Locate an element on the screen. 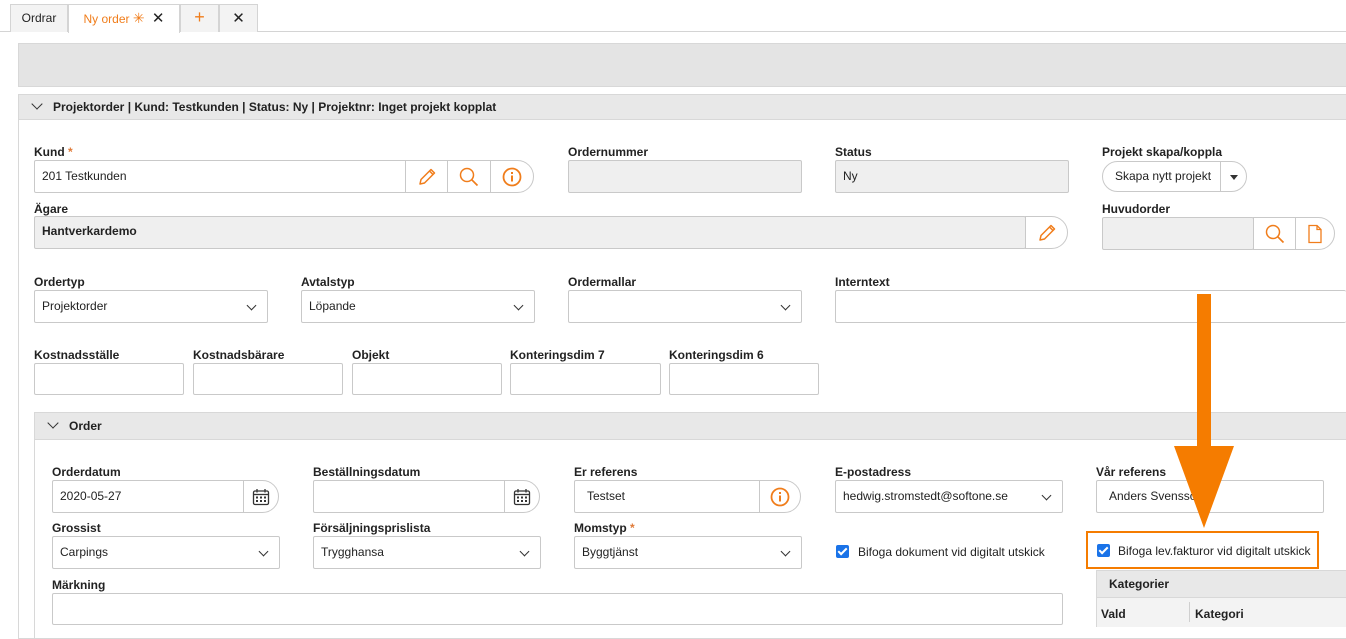  ordermallar-select is located at coordinates (685, 306).